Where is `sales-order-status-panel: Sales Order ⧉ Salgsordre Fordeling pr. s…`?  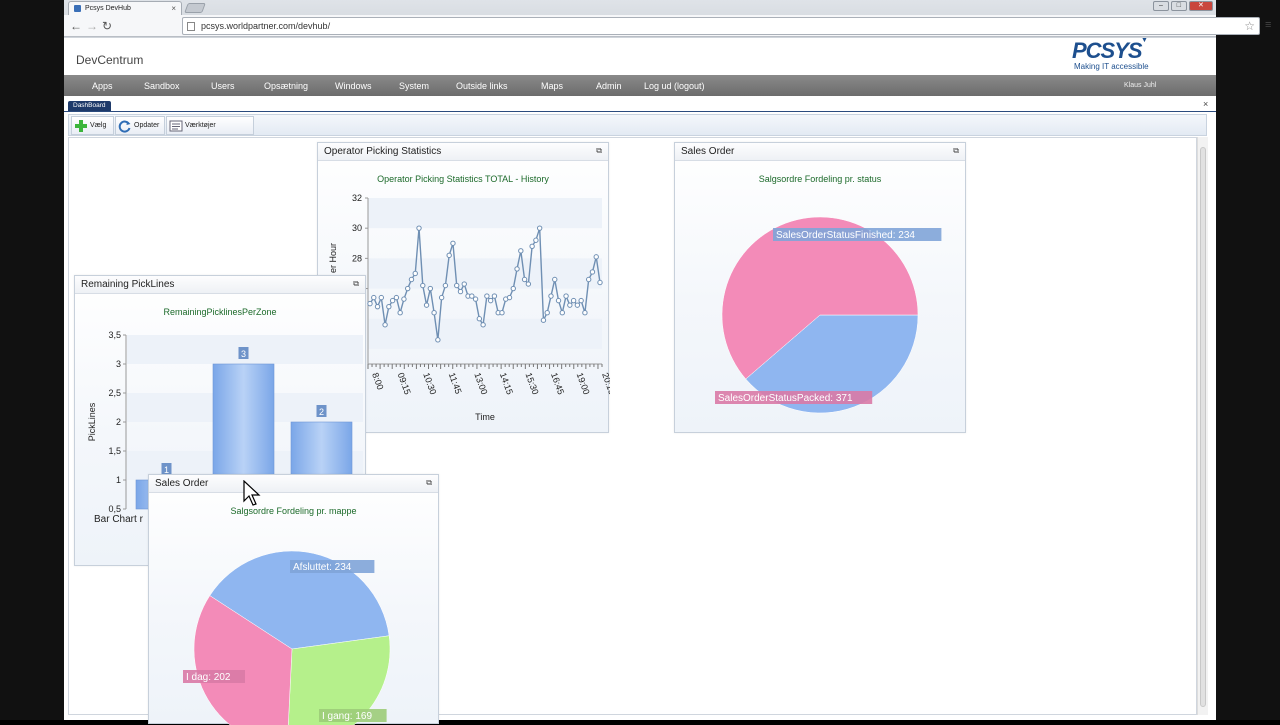
sales-order-status-panel: Sales Order ⧉ Salgsordre Fordeling pr. s… is located at coordinates (820, 287).